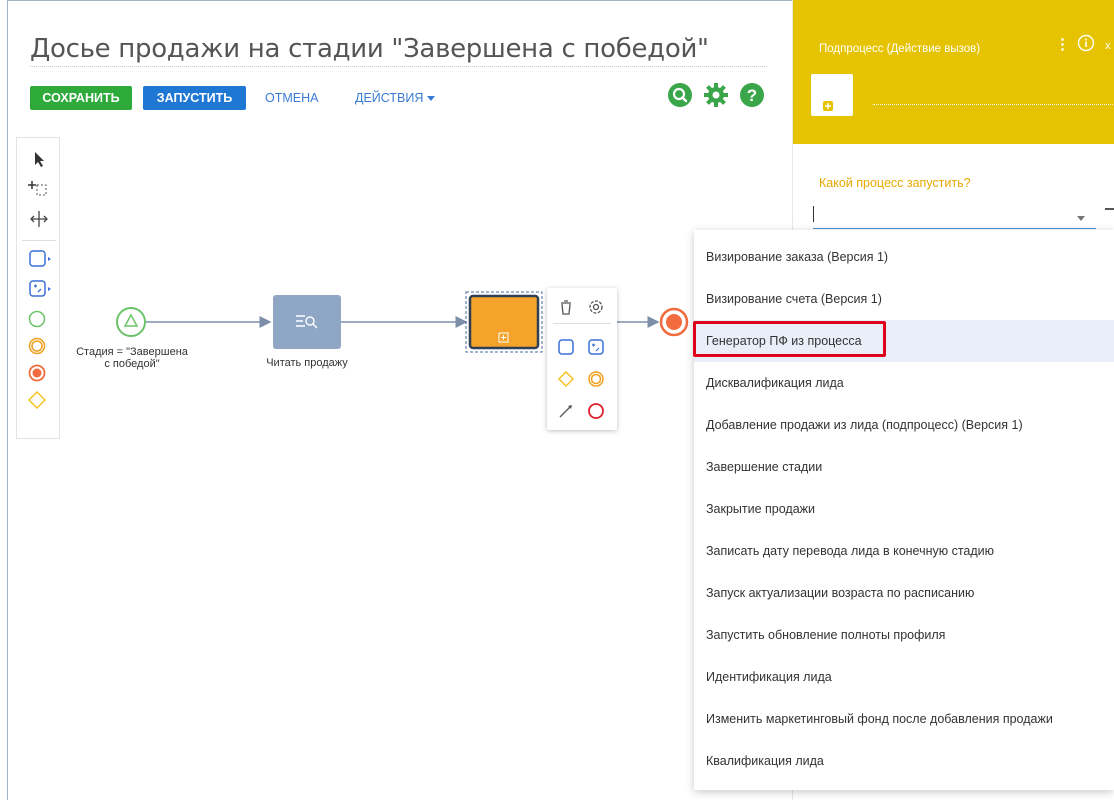 The height and width of the screenshot is (800, 1114). What do you see at coordinates (132, 364) in the screenshot?
I see `start-label-line2: с победой"` at bounding box center [132, 364].